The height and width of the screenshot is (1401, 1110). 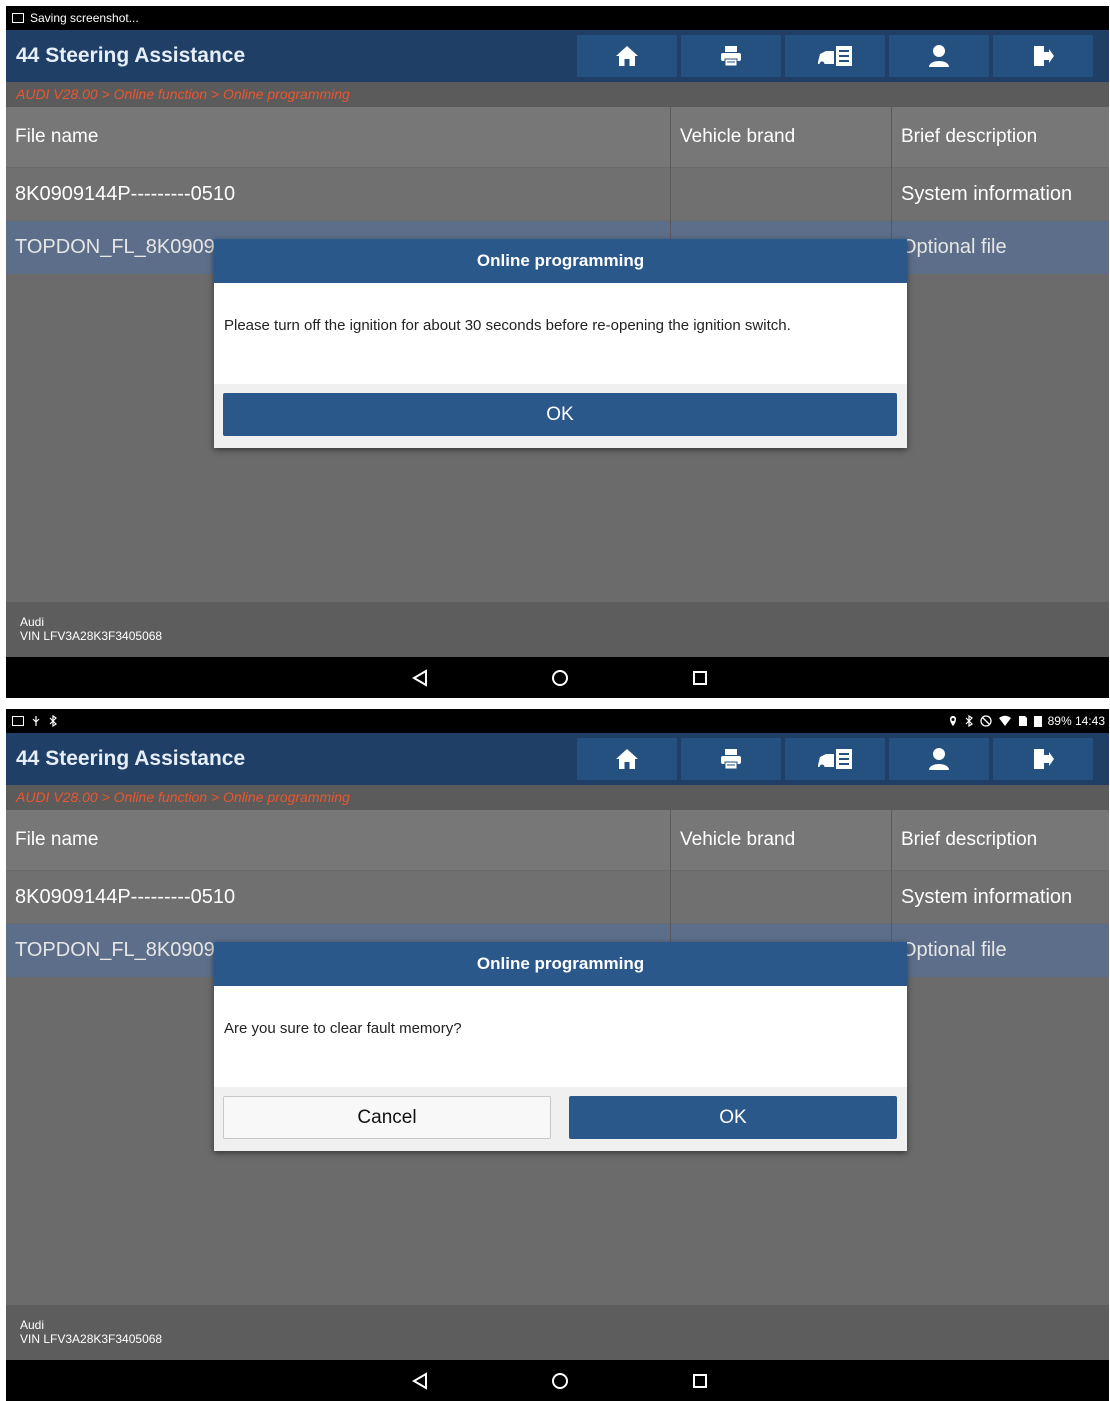 What do you see at coordinates (1076, 721) in the screenshot?
I see `battery-time-text: 89% 14:43` at bounding box center [1076, 721].